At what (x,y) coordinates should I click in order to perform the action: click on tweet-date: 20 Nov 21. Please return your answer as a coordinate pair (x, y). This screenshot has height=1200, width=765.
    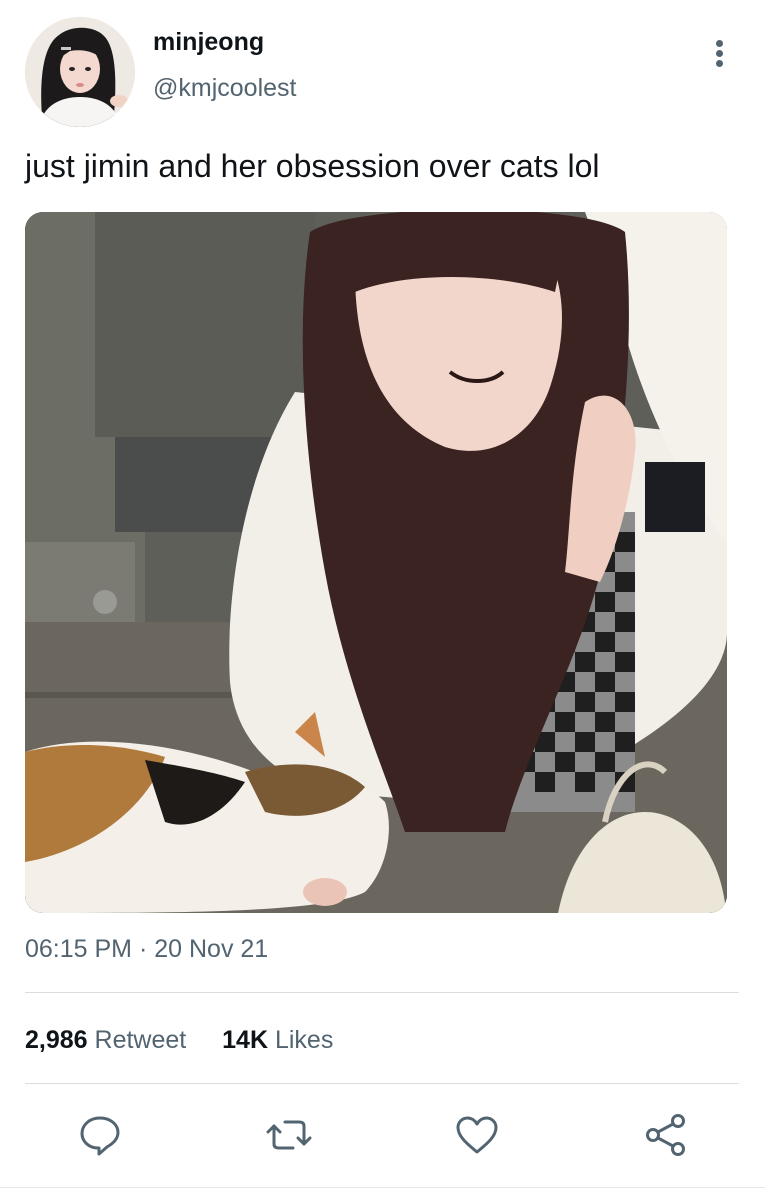
    Looking at the image, I should click on (211, 949).